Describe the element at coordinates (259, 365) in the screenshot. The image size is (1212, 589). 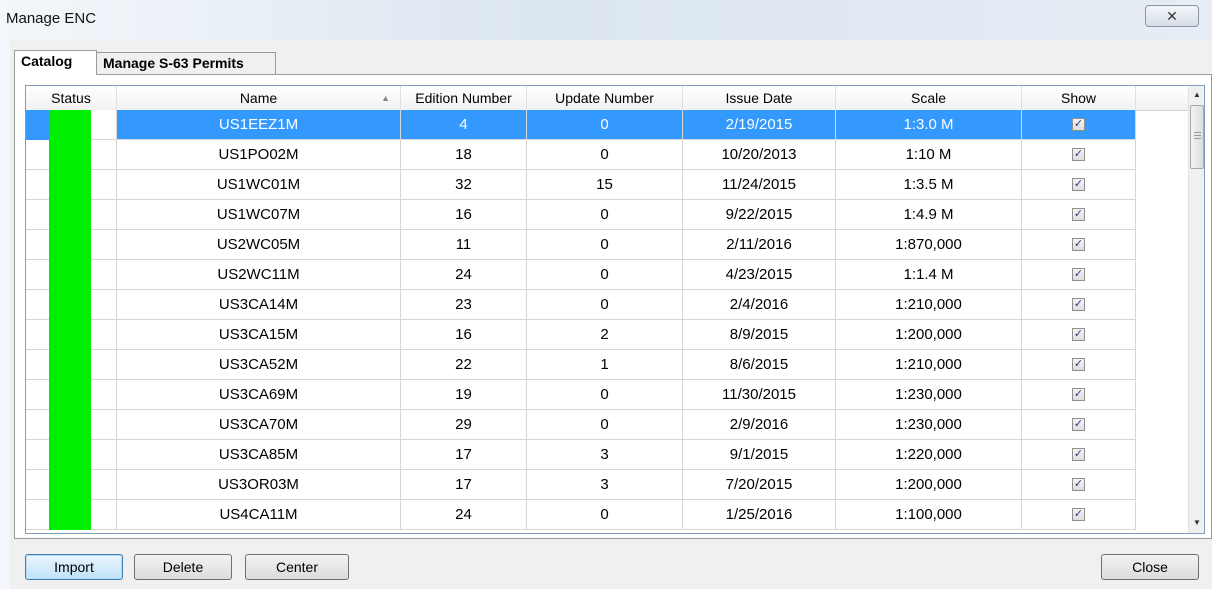
I see `name-cell: US3CA52M` at that location.